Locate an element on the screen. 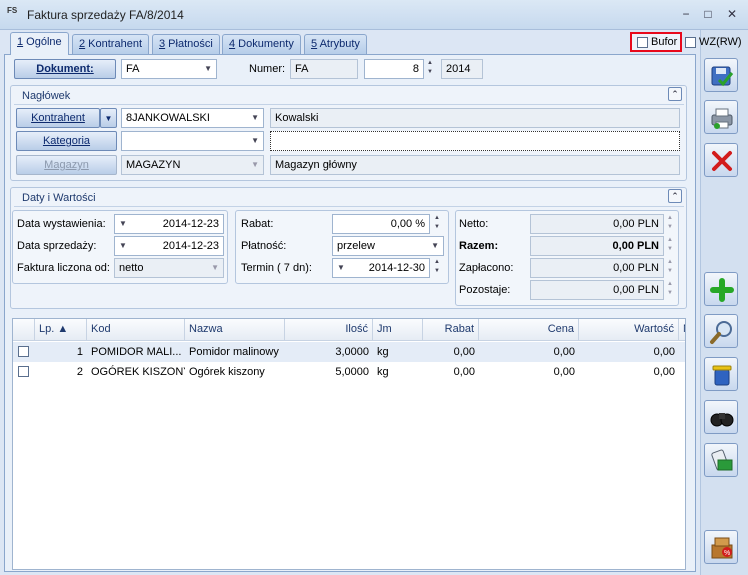 The image size is (748, 575). termin-label: Termin ( 7 dn): is located at coordinates (276, 268).